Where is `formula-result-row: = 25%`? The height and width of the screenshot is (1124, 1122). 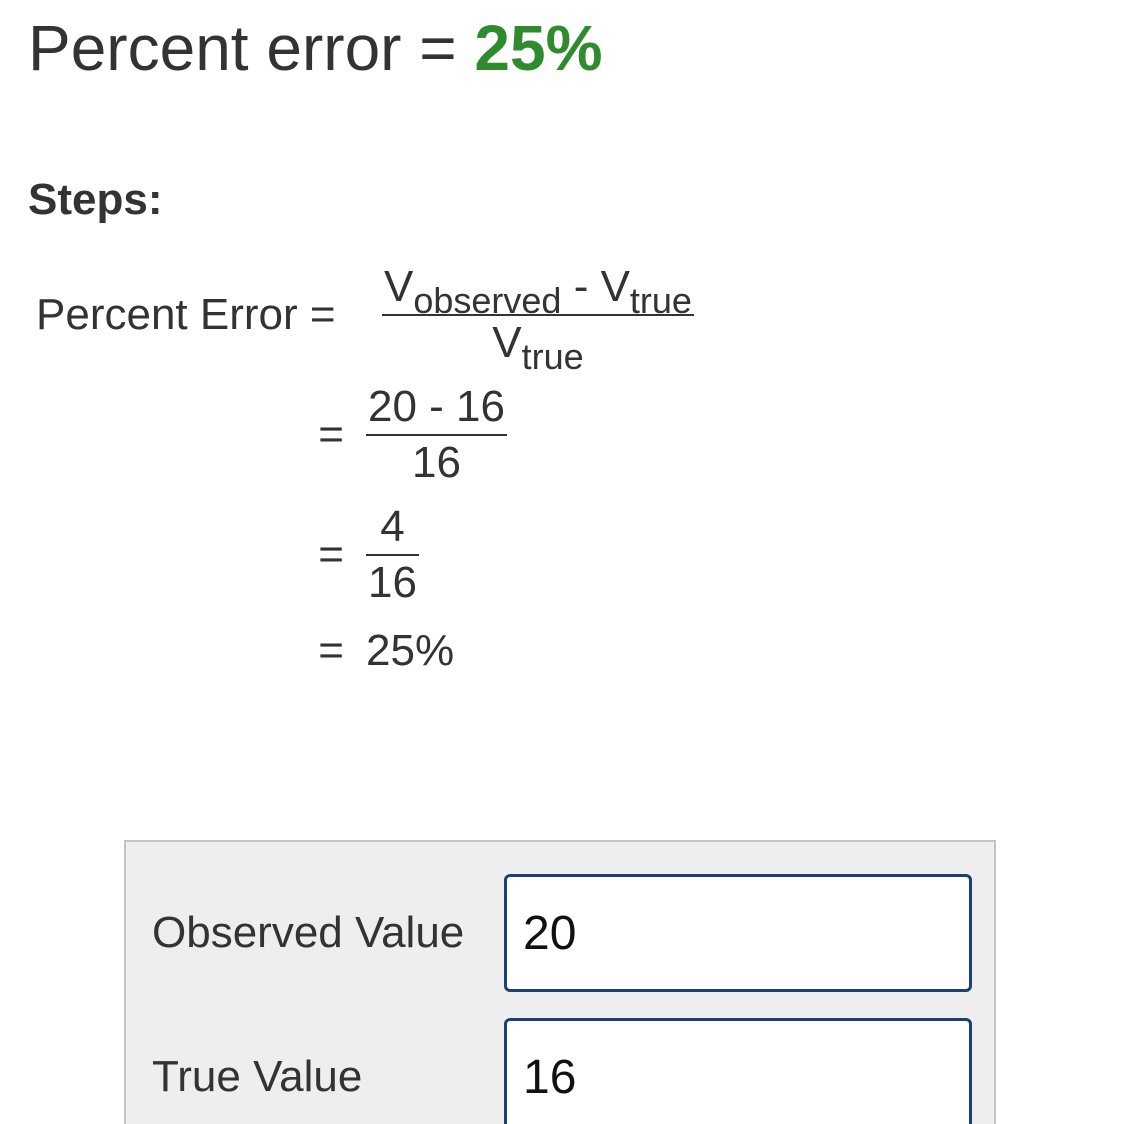
formula-result-row: = 25% is located at coordinates (365, 651).